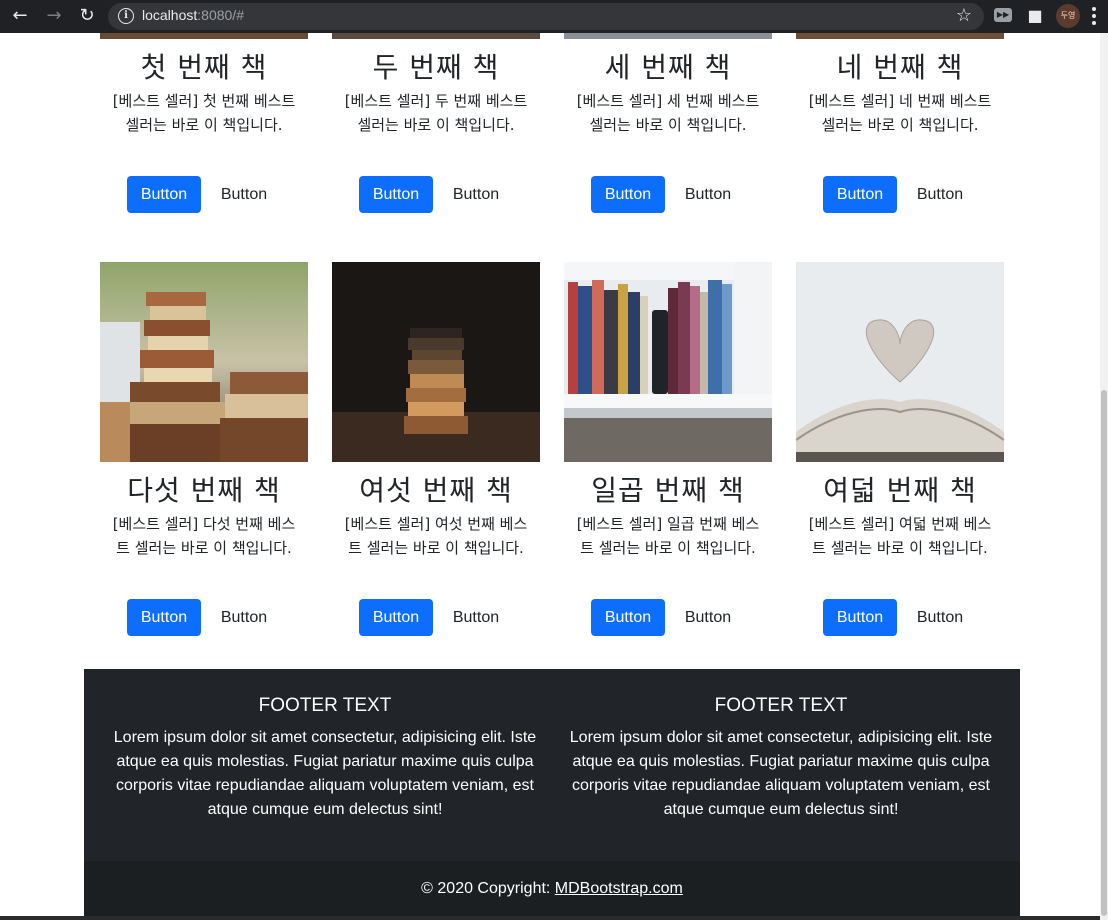  Describe the element at coordinates (546, 16) in the screenshot. I see `address-bar: i localhost:8080/# ☆` at that location.